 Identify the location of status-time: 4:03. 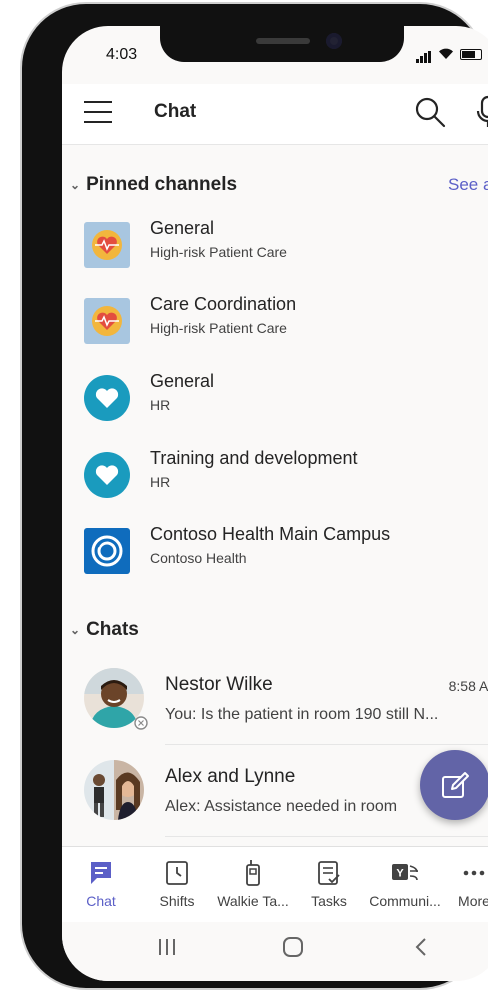
(122, 54).